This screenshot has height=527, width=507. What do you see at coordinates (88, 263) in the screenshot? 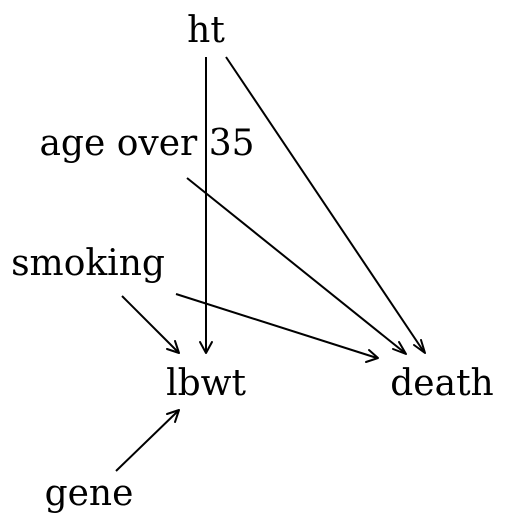
I see `node-smoking: smoking` at bounding box center [88, 263].